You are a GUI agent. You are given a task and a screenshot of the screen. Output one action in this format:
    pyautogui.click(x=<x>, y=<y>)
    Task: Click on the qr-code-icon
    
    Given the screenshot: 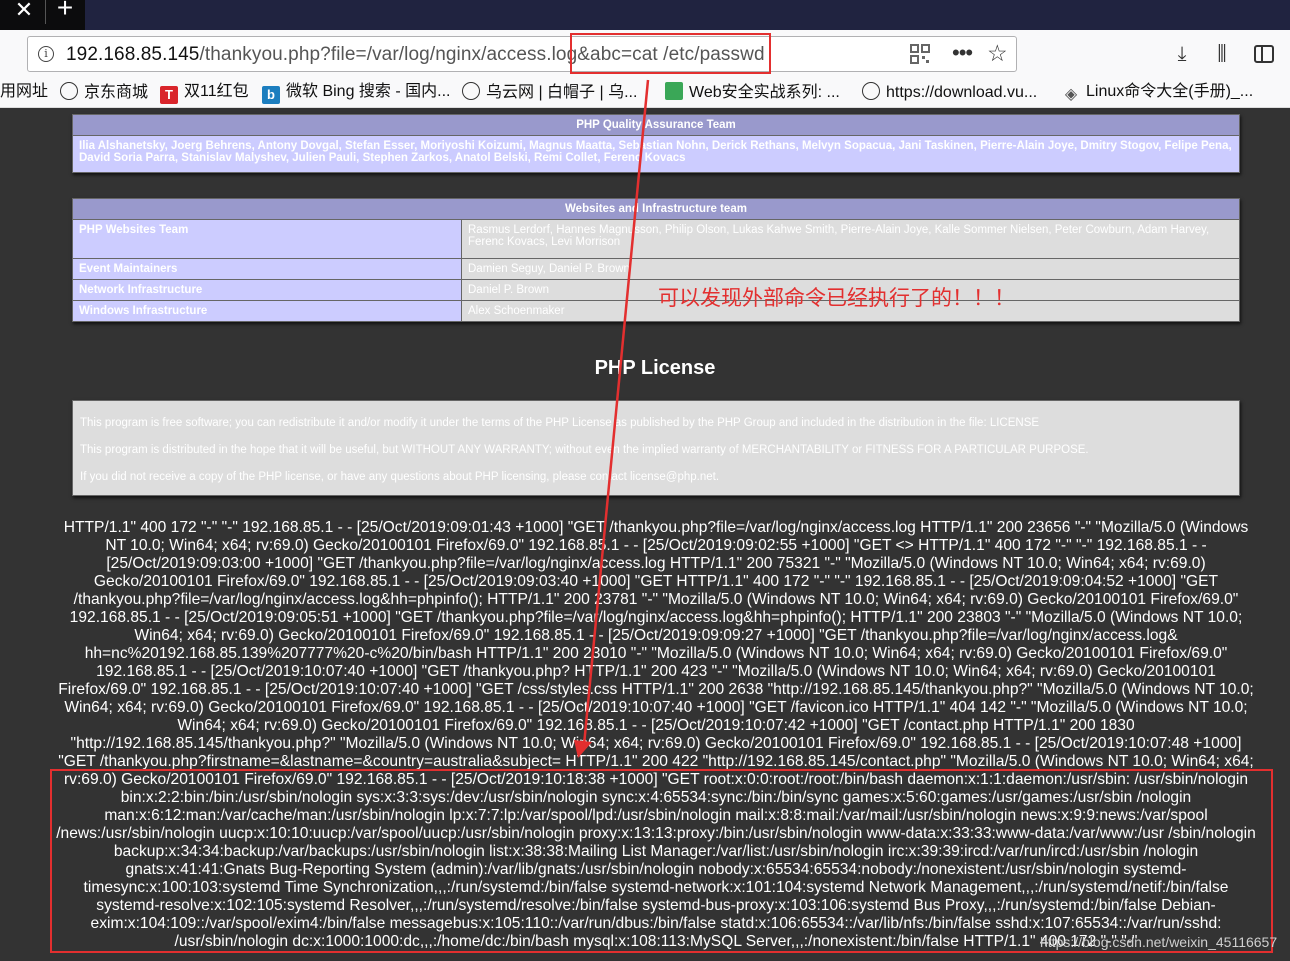 What is the action you would take?
    pyautogui.click(x=920, y=54)
    